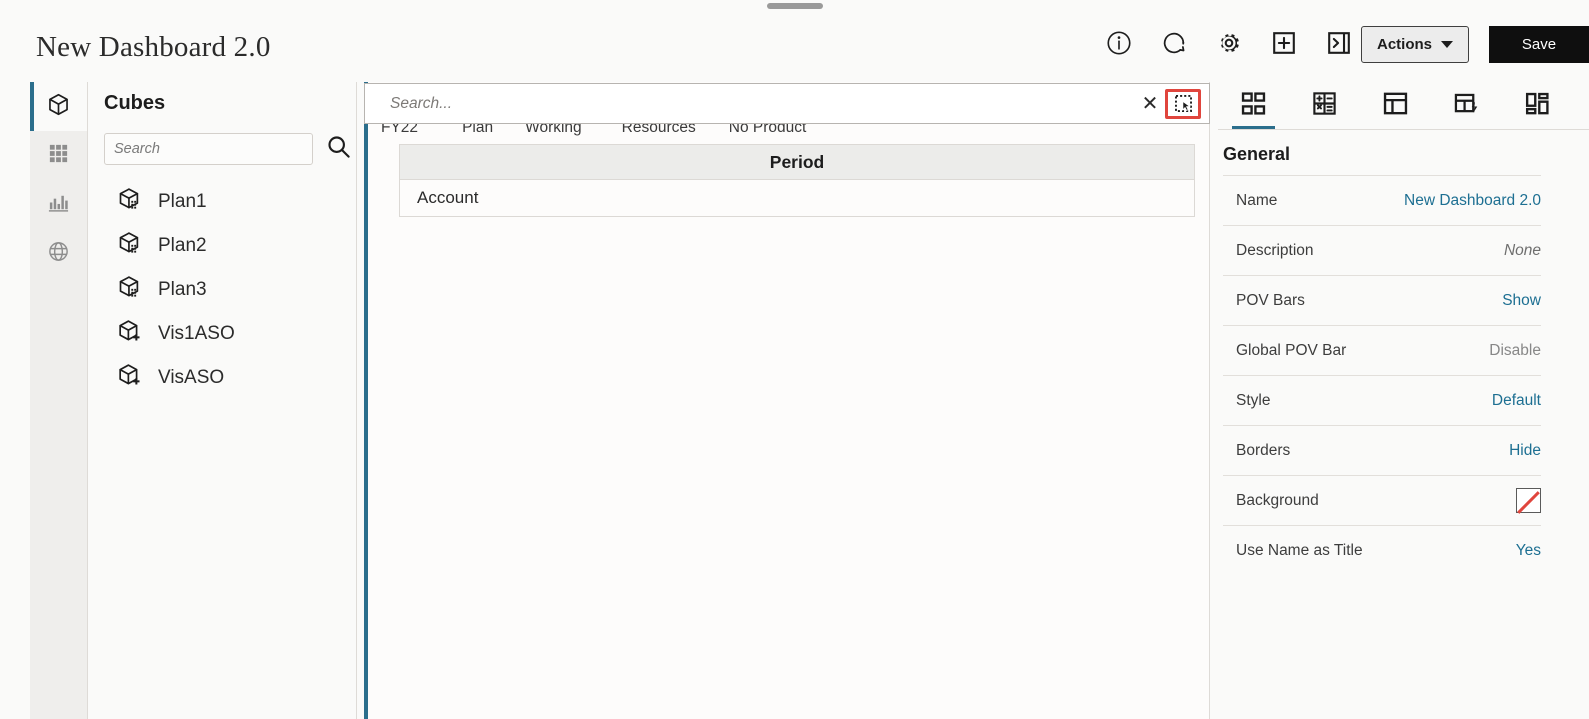 The image size is (1589, 719). What do you see at coordinates (1516, 401) in the screenshot?
I see `property-value: Default` at bounding box center [1516, 401].